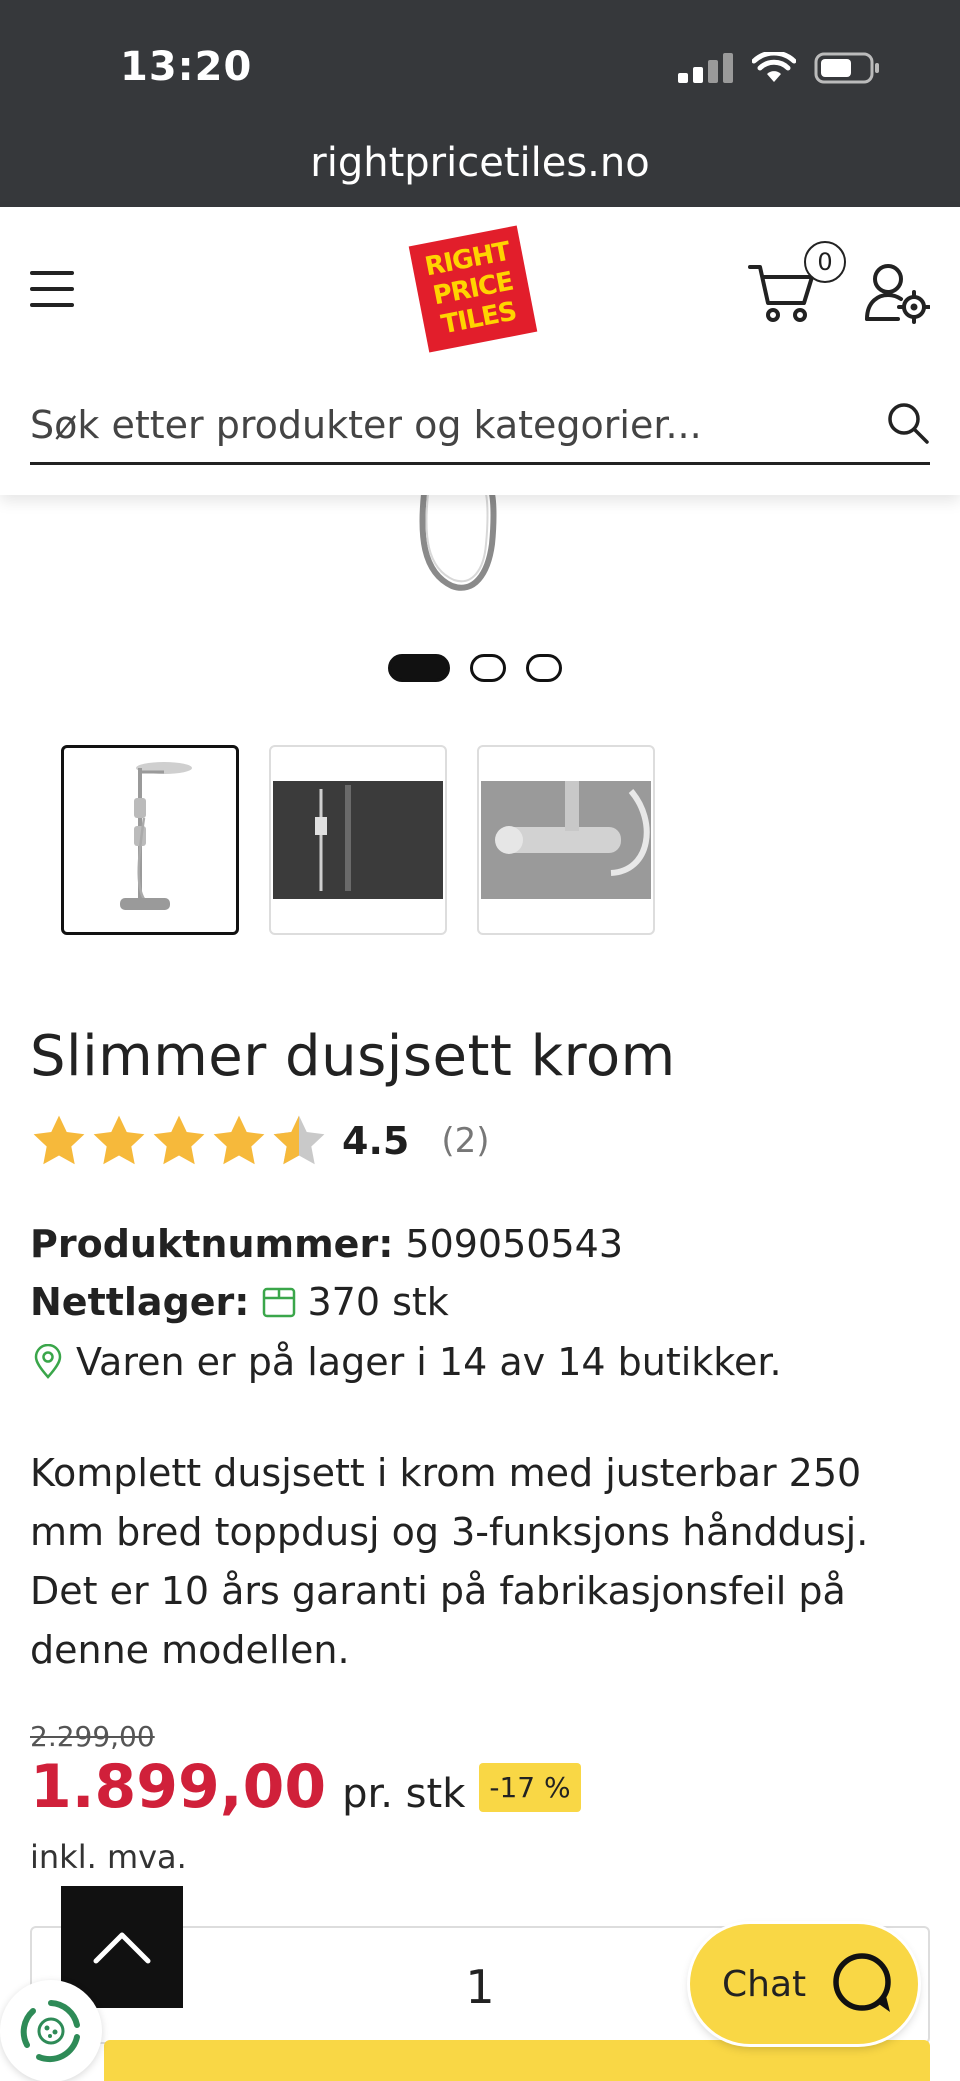 The width and height of the screenshot is (960, 2081). Describe the element at coordinates (404, 1794) in the screenshot. I see `price-unit: pr. stk` at that location.